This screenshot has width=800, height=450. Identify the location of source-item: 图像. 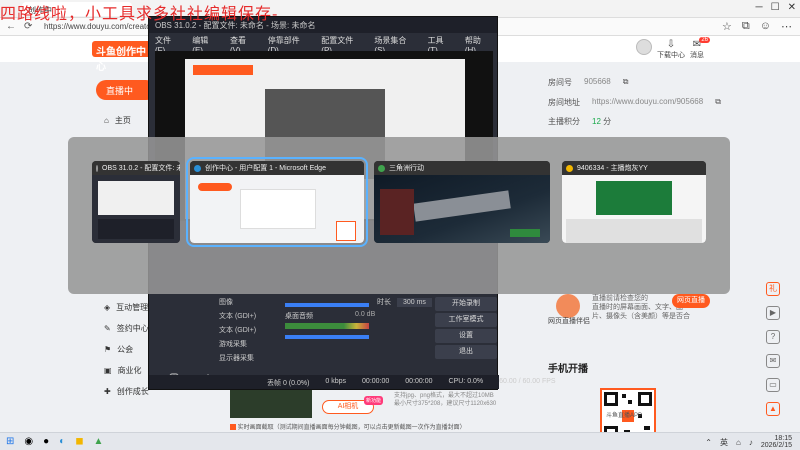
(226, 302).